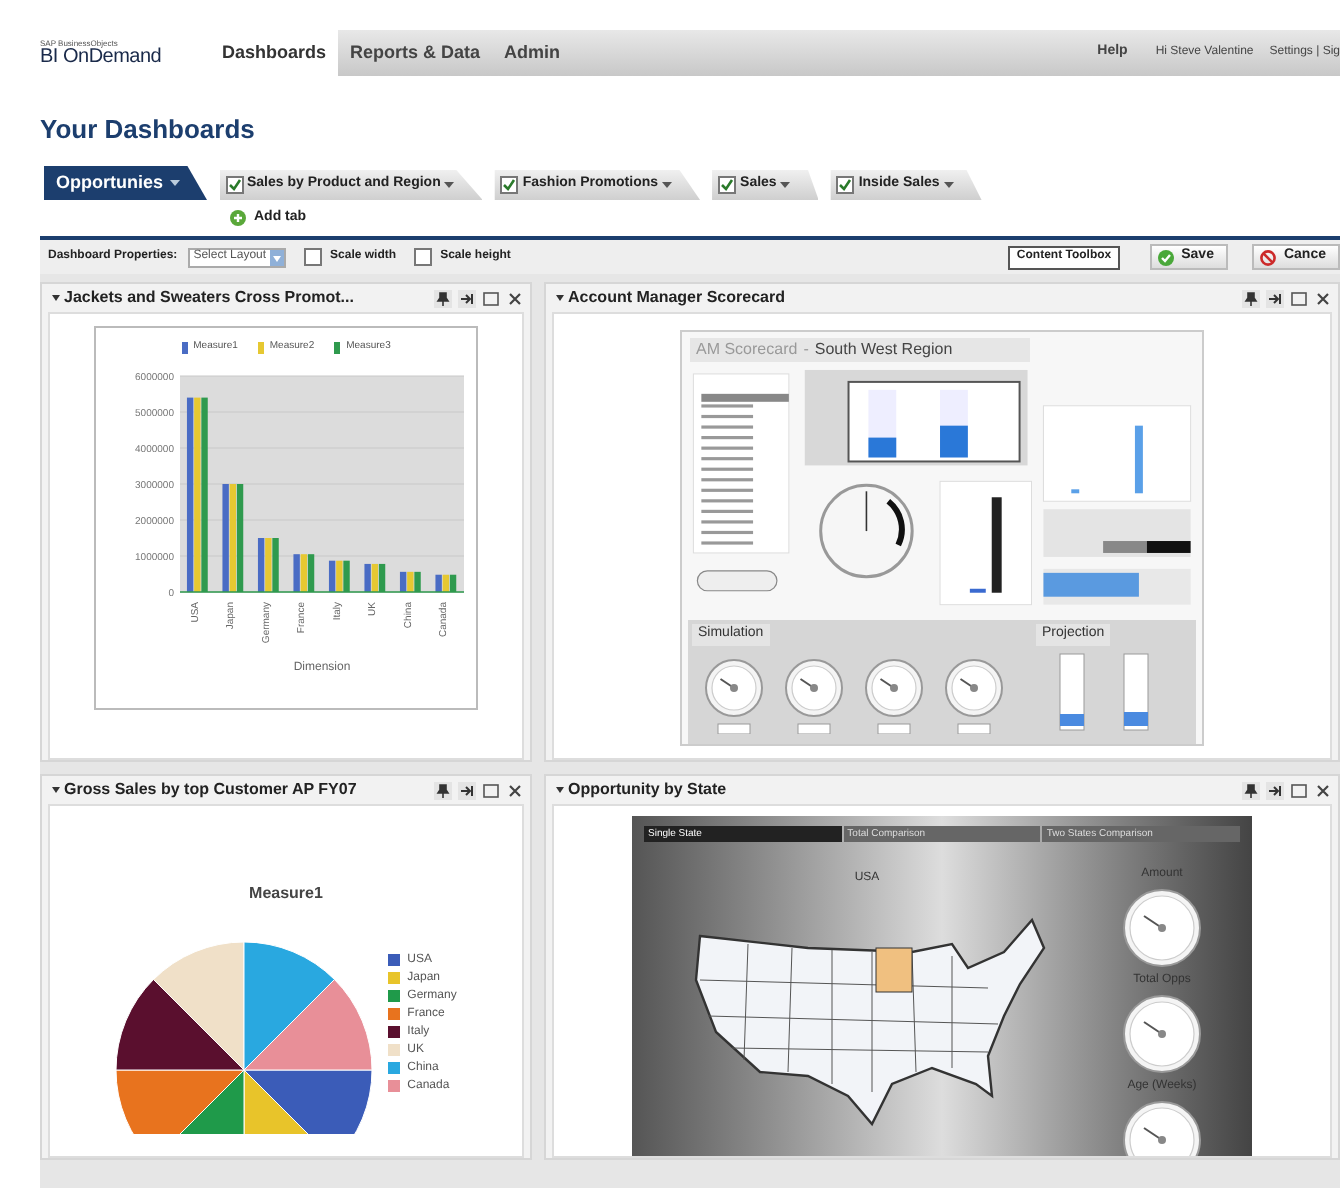 Image resolution: width=1340 pixels, height=1188 pixels. I want to click on dropdown-arrow-icon, so click(277, 257).